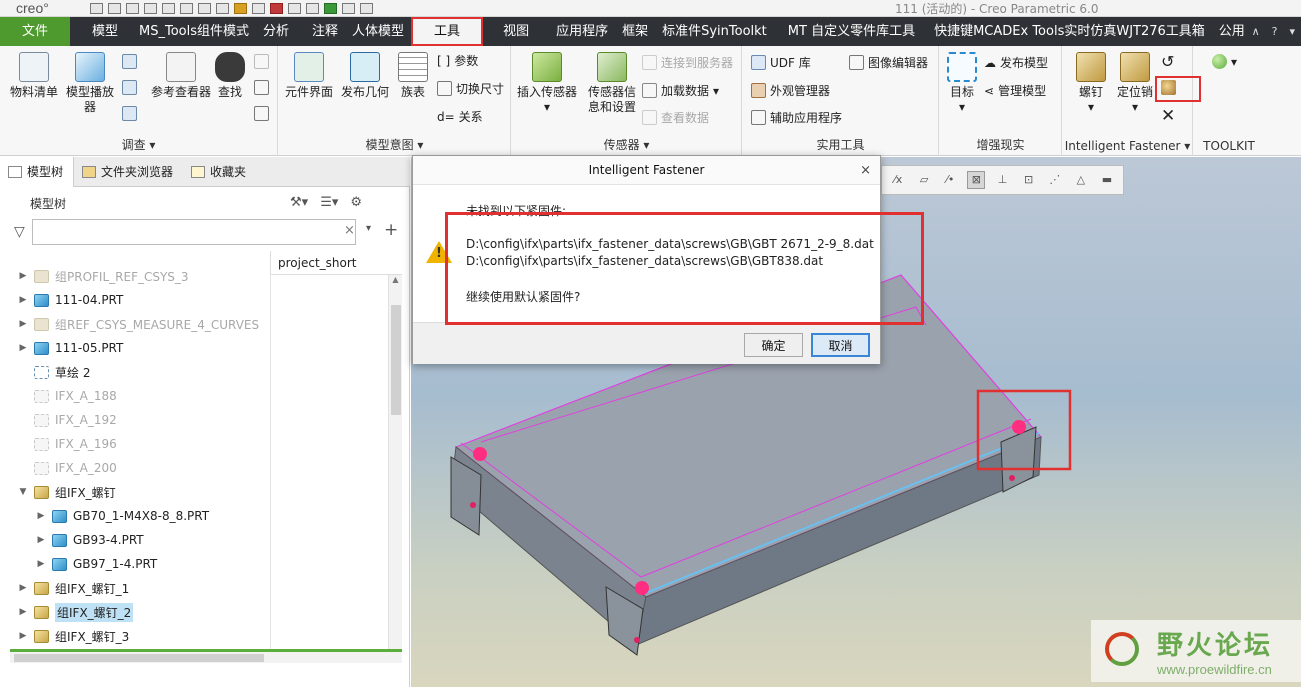 The image size is (1301, 687). Describe the element at coordinates (349, 230) in the screenshot. I see `clear-search-icon: ×` at that location.